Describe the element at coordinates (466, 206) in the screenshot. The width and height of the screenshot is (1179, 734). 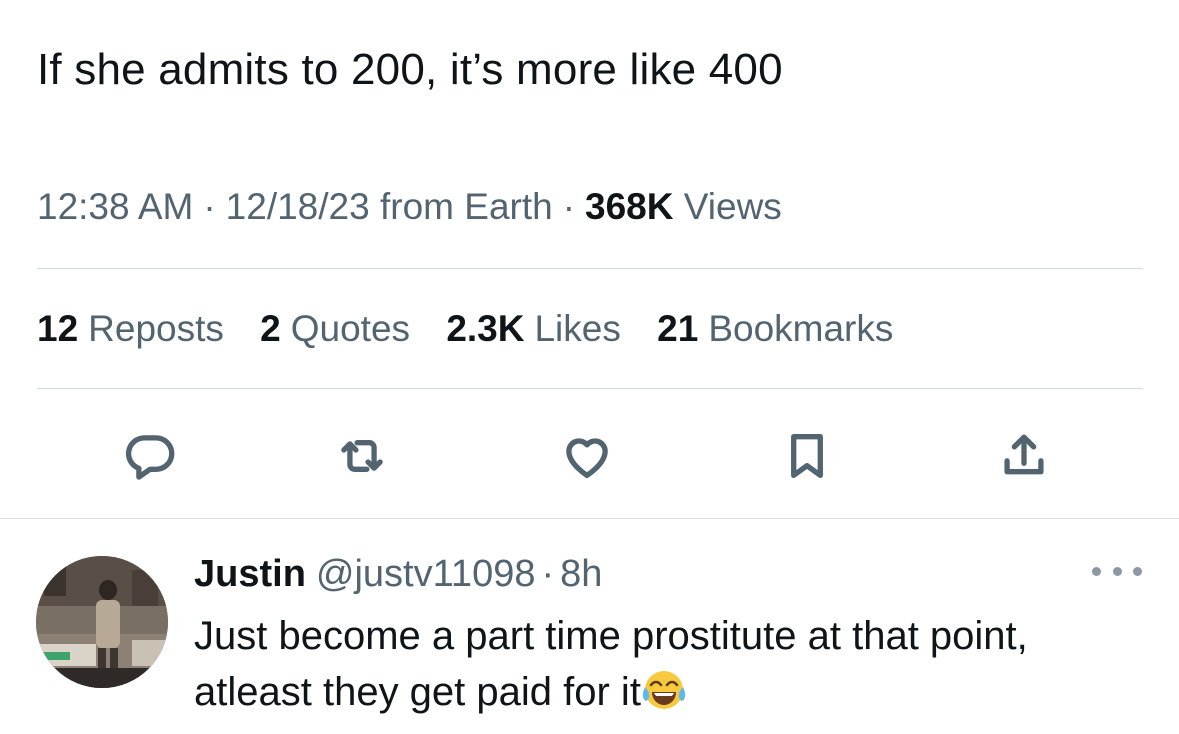
I see `tweet-source: from Earth` at that location.